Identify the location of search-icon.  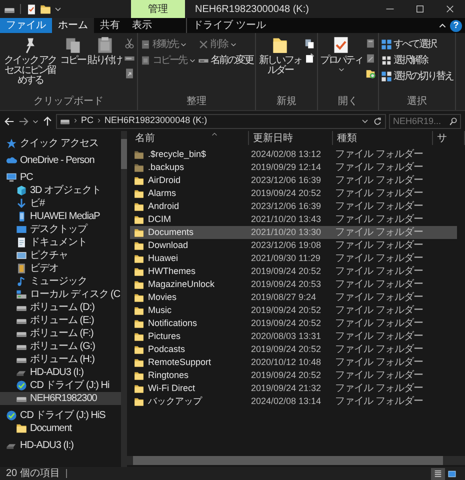
(453, 121).